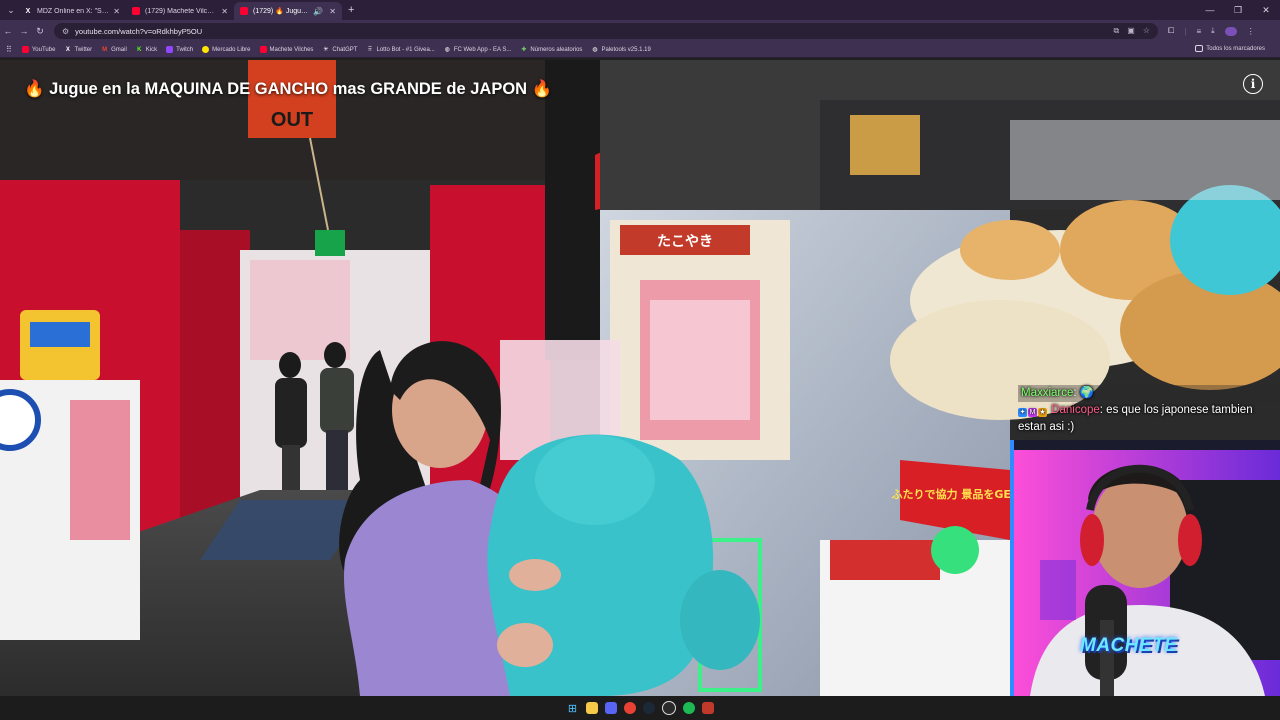  Describe the element at coordinates (573, 708) in the screenshot. I see `windows-start-icon: ⊞` at that location.